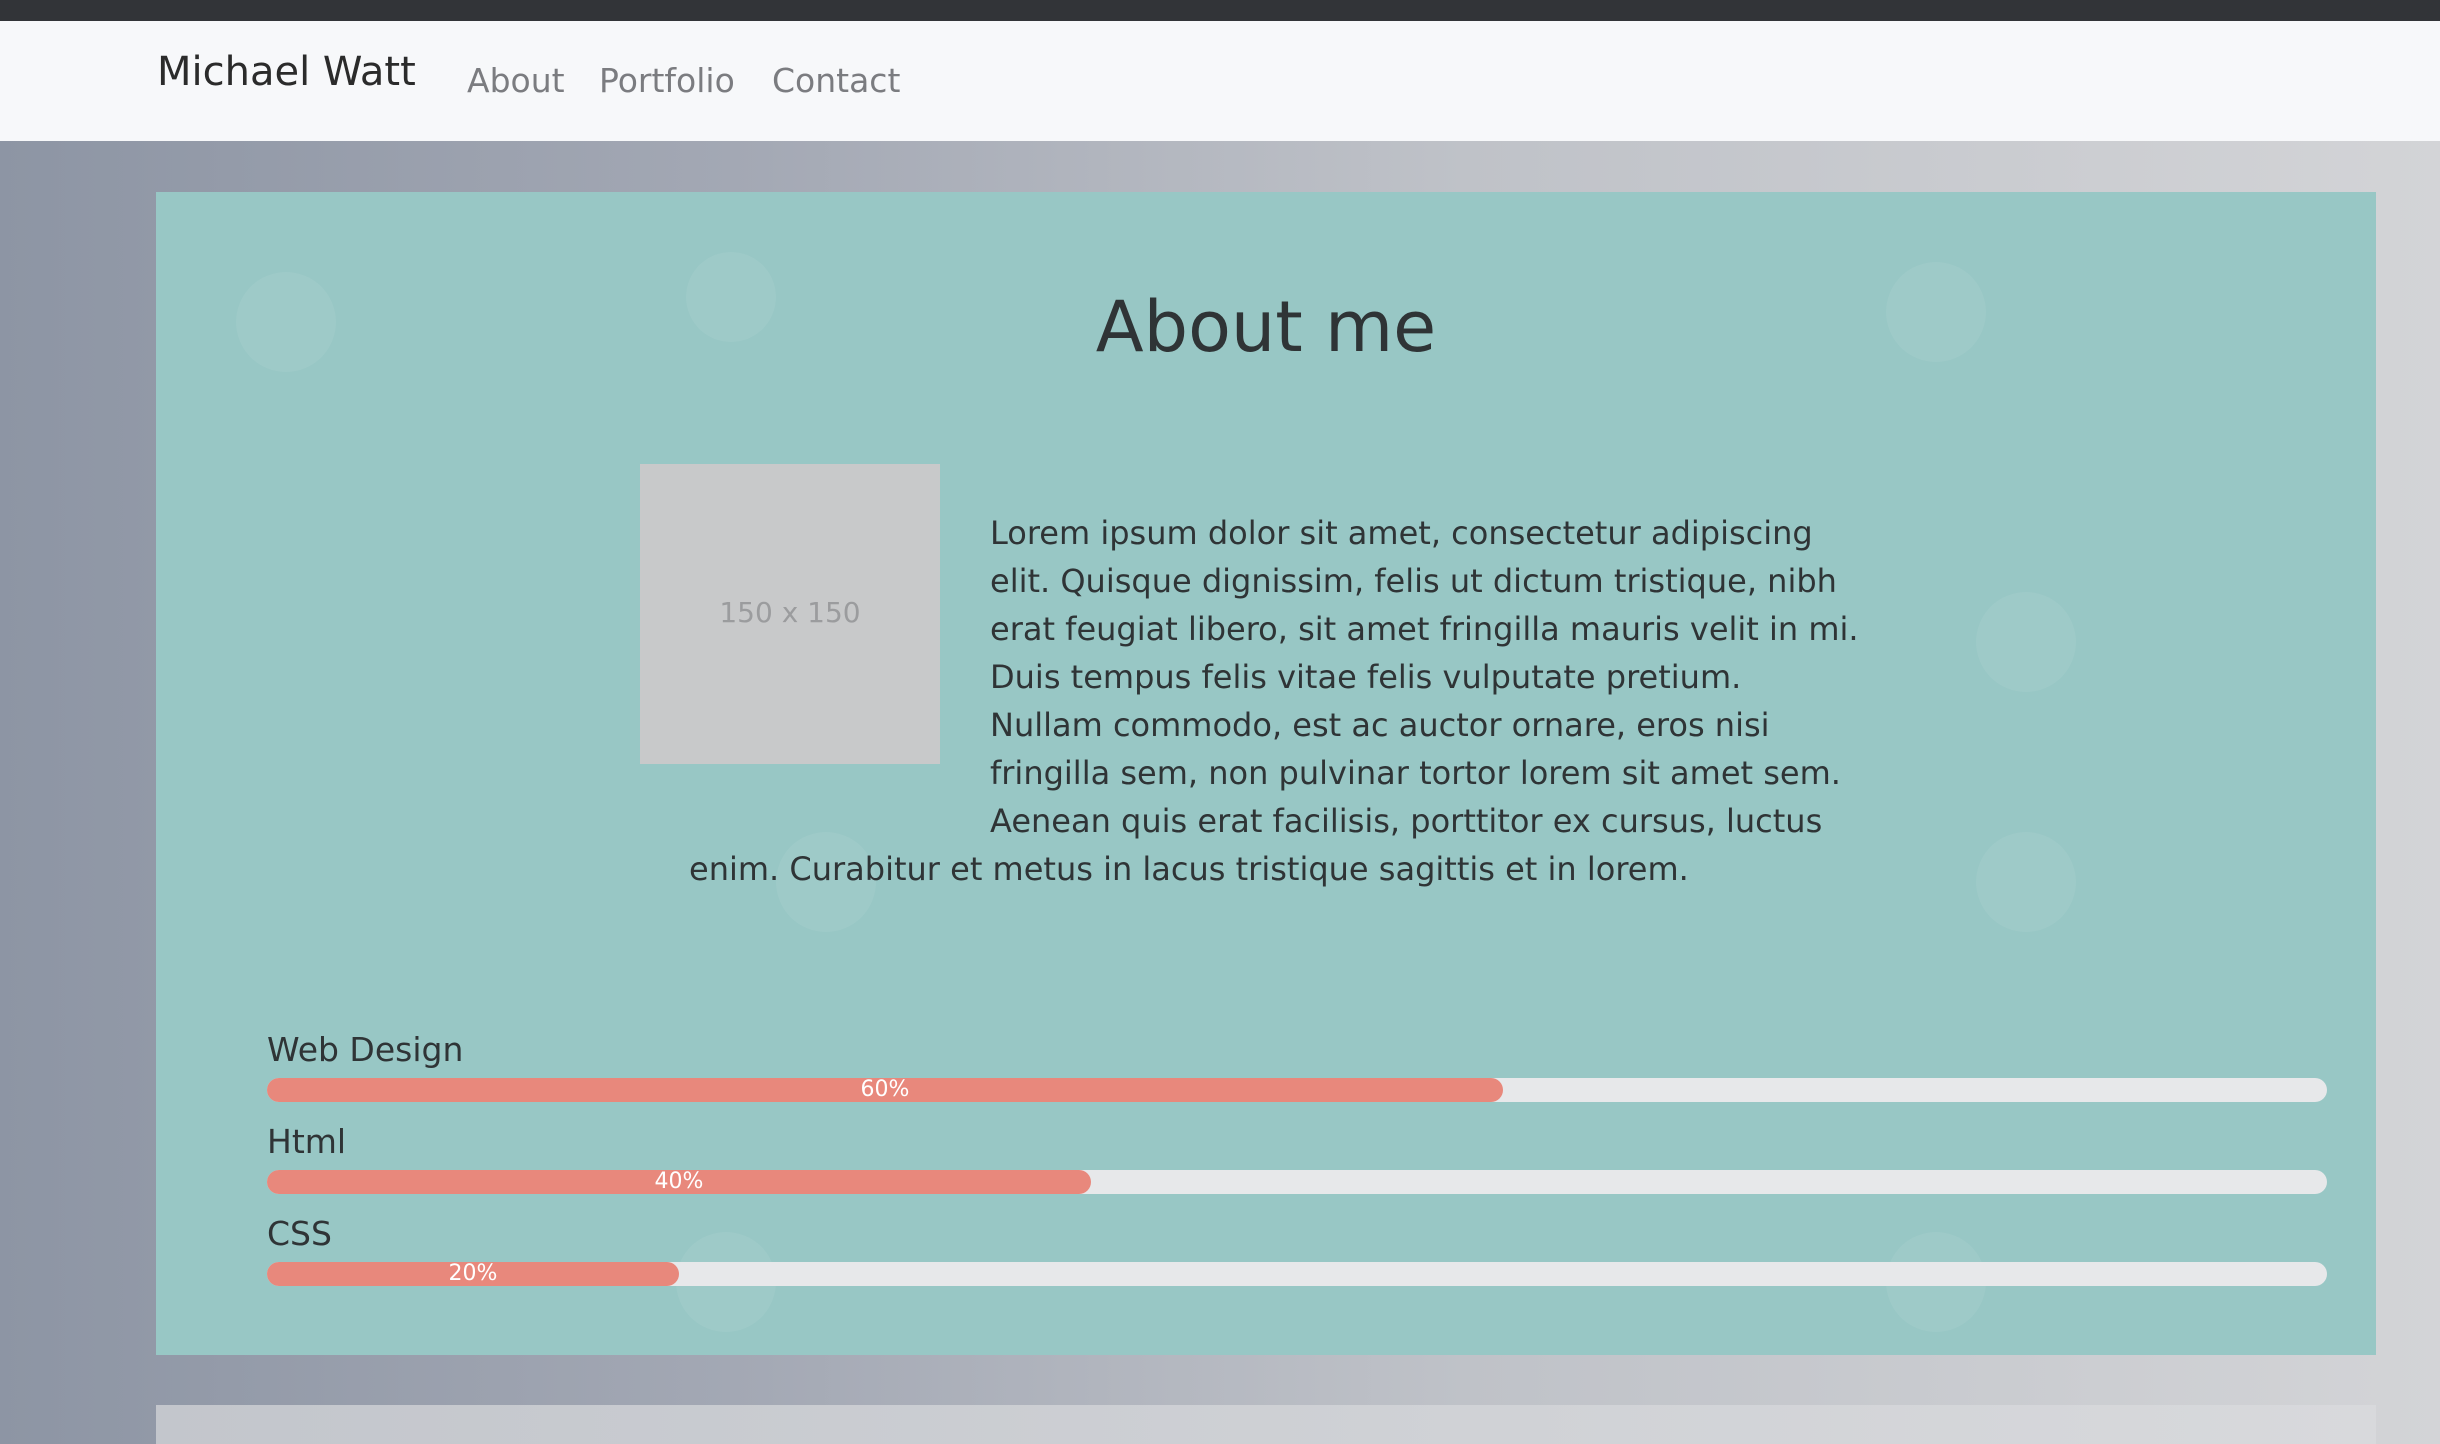  I want to click on progress-fill: 40%, so click(679, 1182).